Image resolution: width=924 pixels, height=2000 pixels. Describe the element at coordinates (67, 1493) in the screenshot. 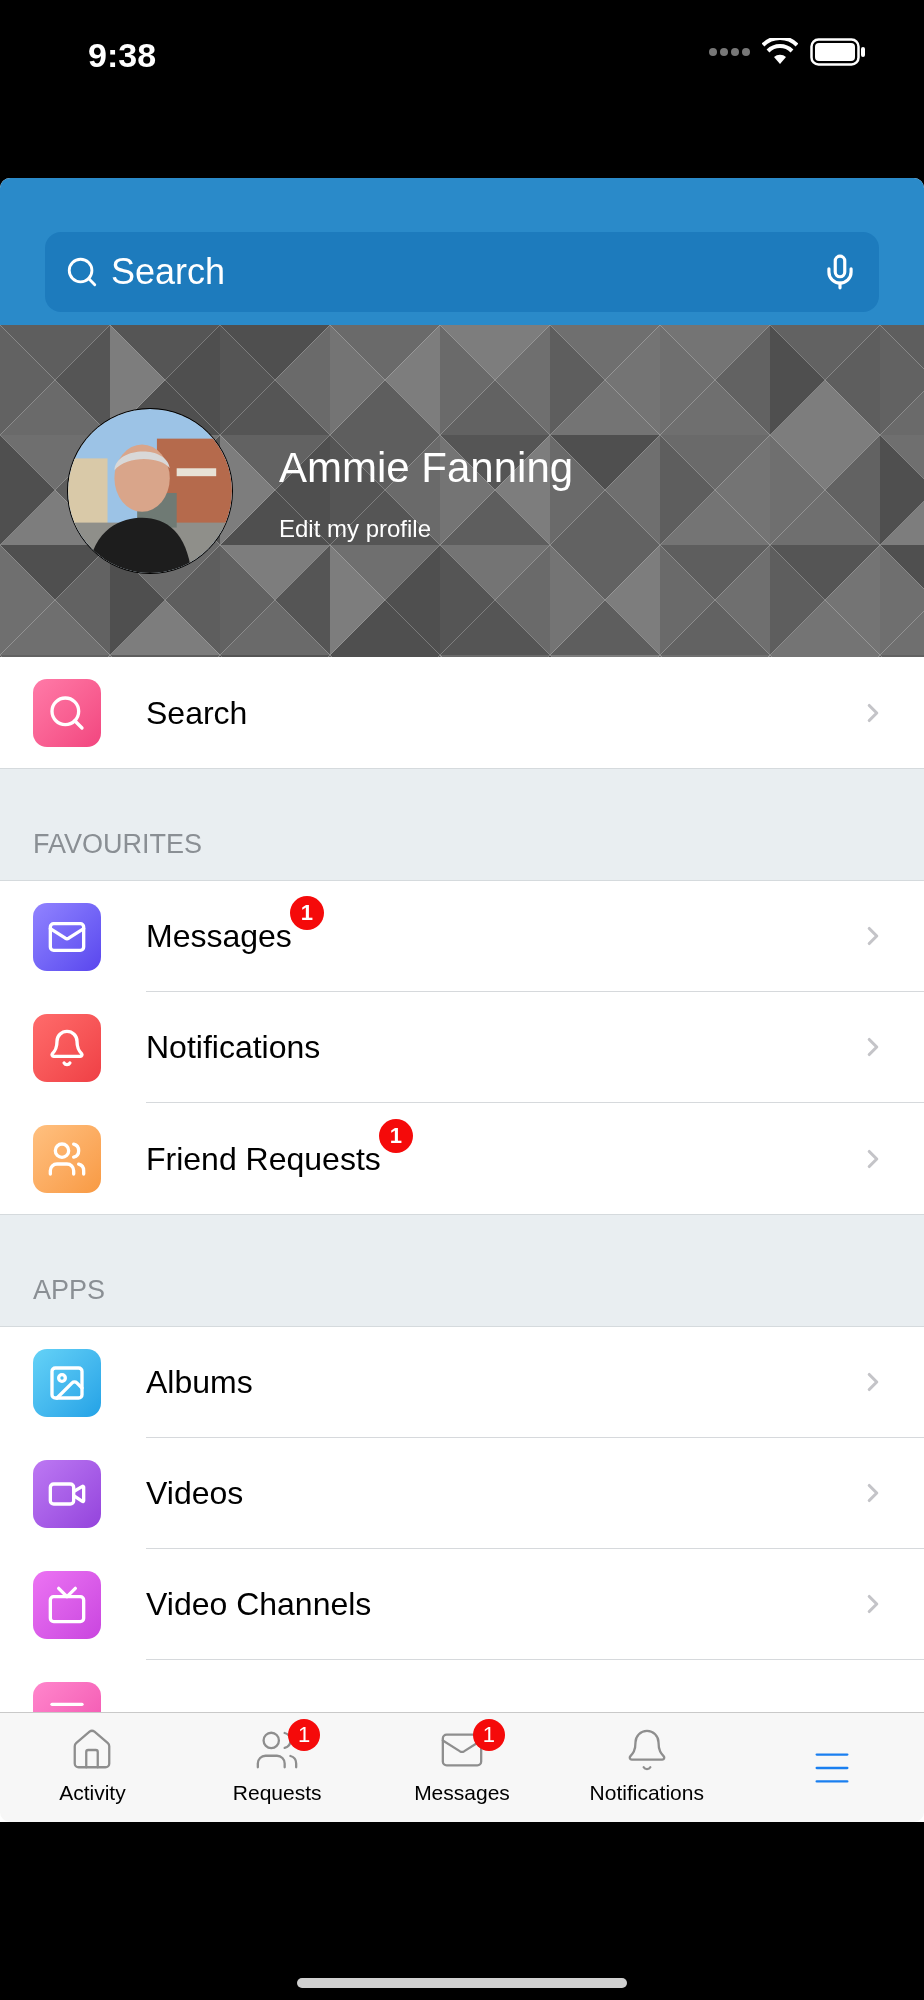

I see `video-camera-tile-icon` at that location.